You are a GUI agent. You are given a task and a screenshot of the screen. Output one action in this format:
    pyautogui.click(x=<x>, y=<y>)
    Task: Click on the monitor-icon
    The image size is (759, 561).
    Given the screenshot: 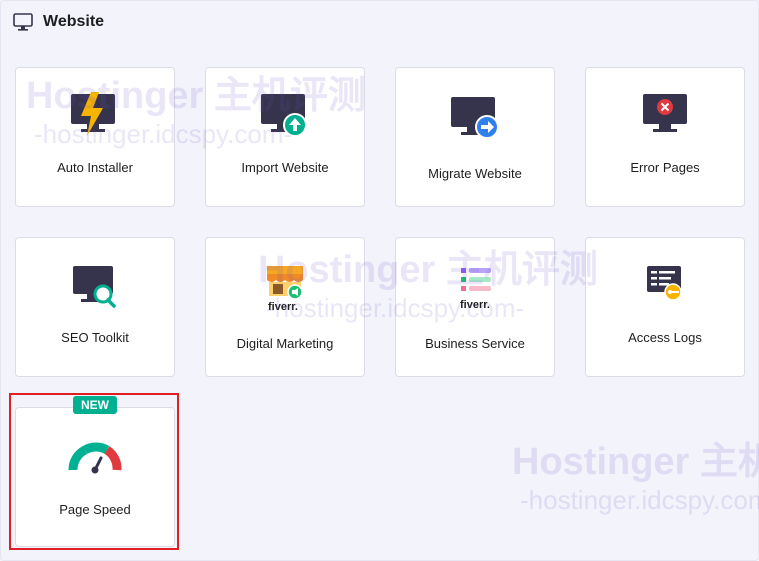 What is the action you would take?
    pyautogui.click(x=23, y=22)
    